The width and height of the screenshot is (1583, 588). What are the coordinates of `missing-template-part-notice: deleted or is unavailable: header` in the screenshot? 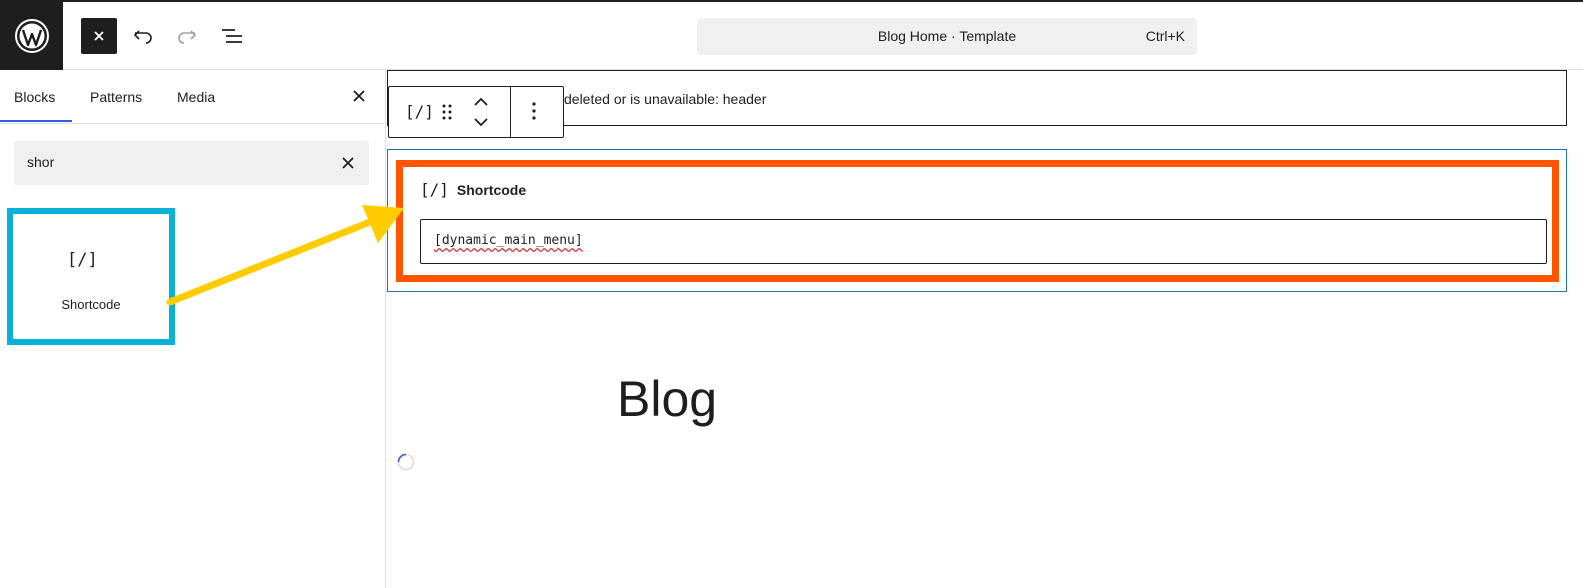 It's located at (977, 98).